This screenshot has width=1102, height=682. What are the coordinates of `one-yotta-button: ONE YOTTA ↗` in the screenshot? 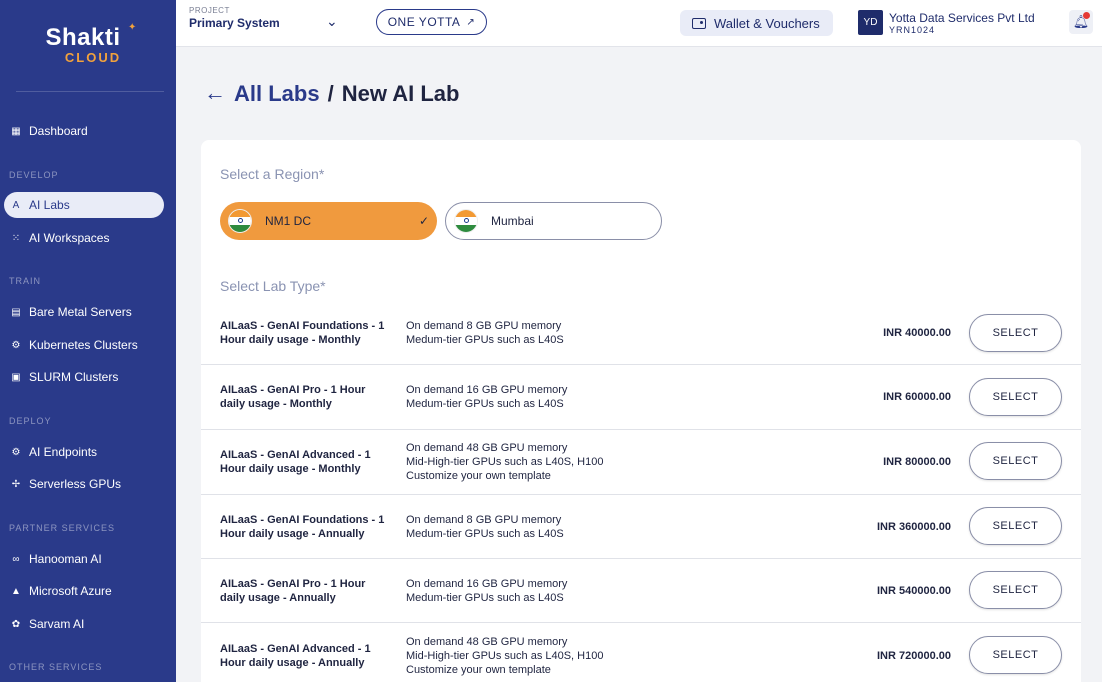 It's located at (431, 22).